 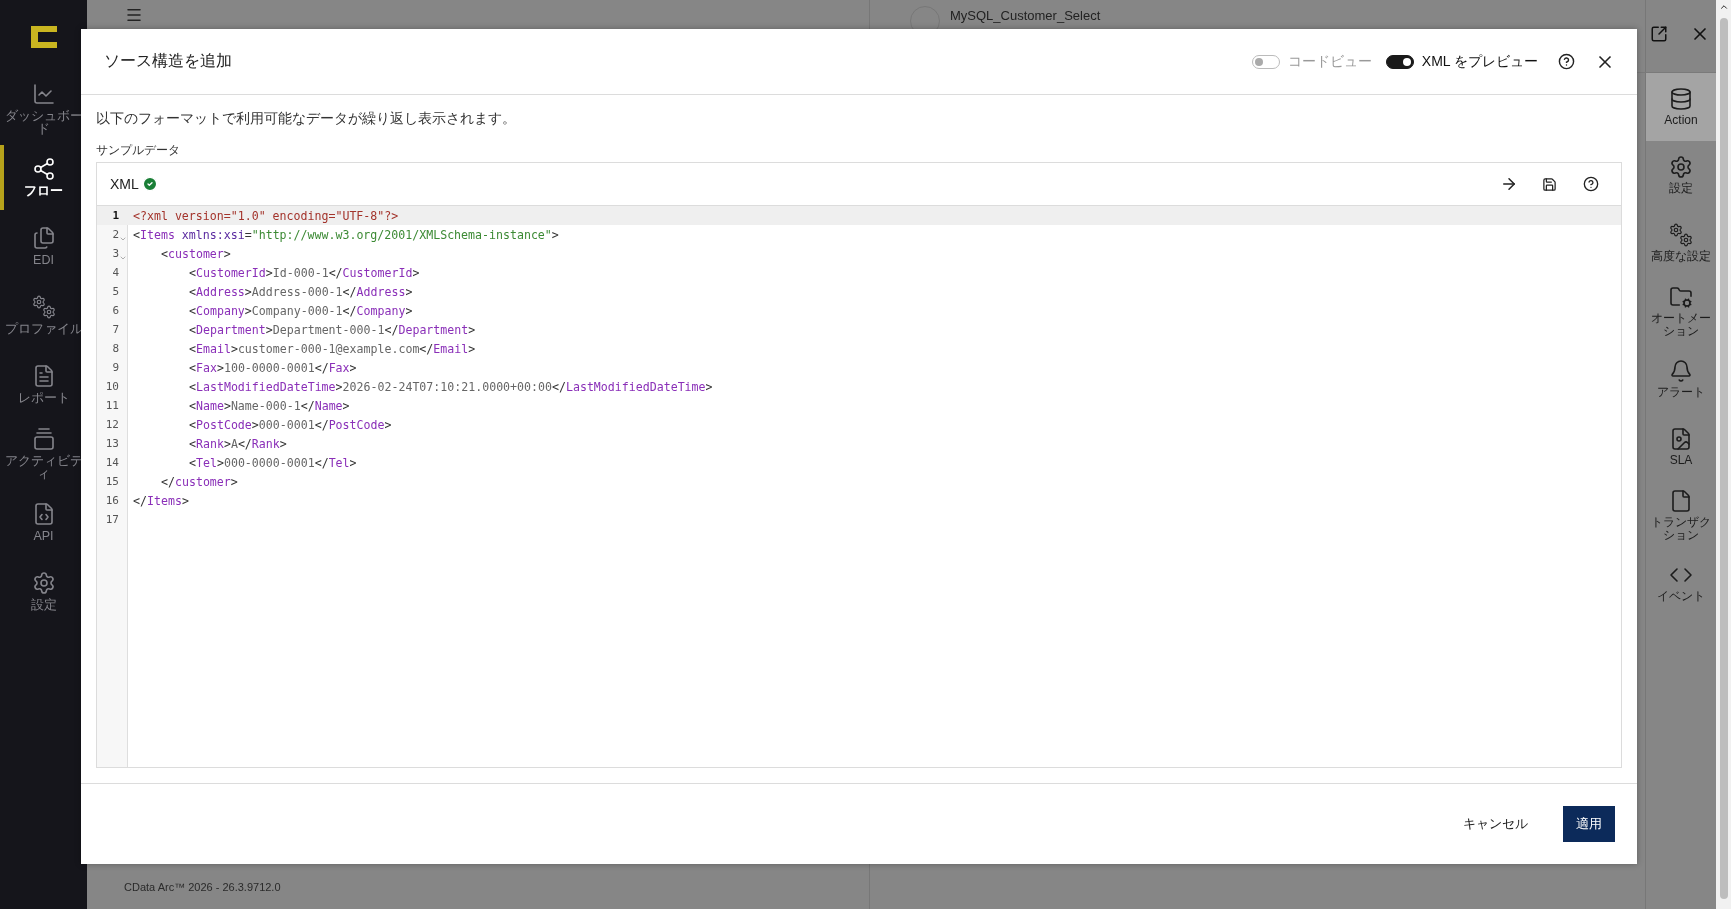 What do you see at coordinates (1025, 15) in the screenshot?
I see `page-title: MySQL_Customer_Select` at bounding box center [1025, 15].